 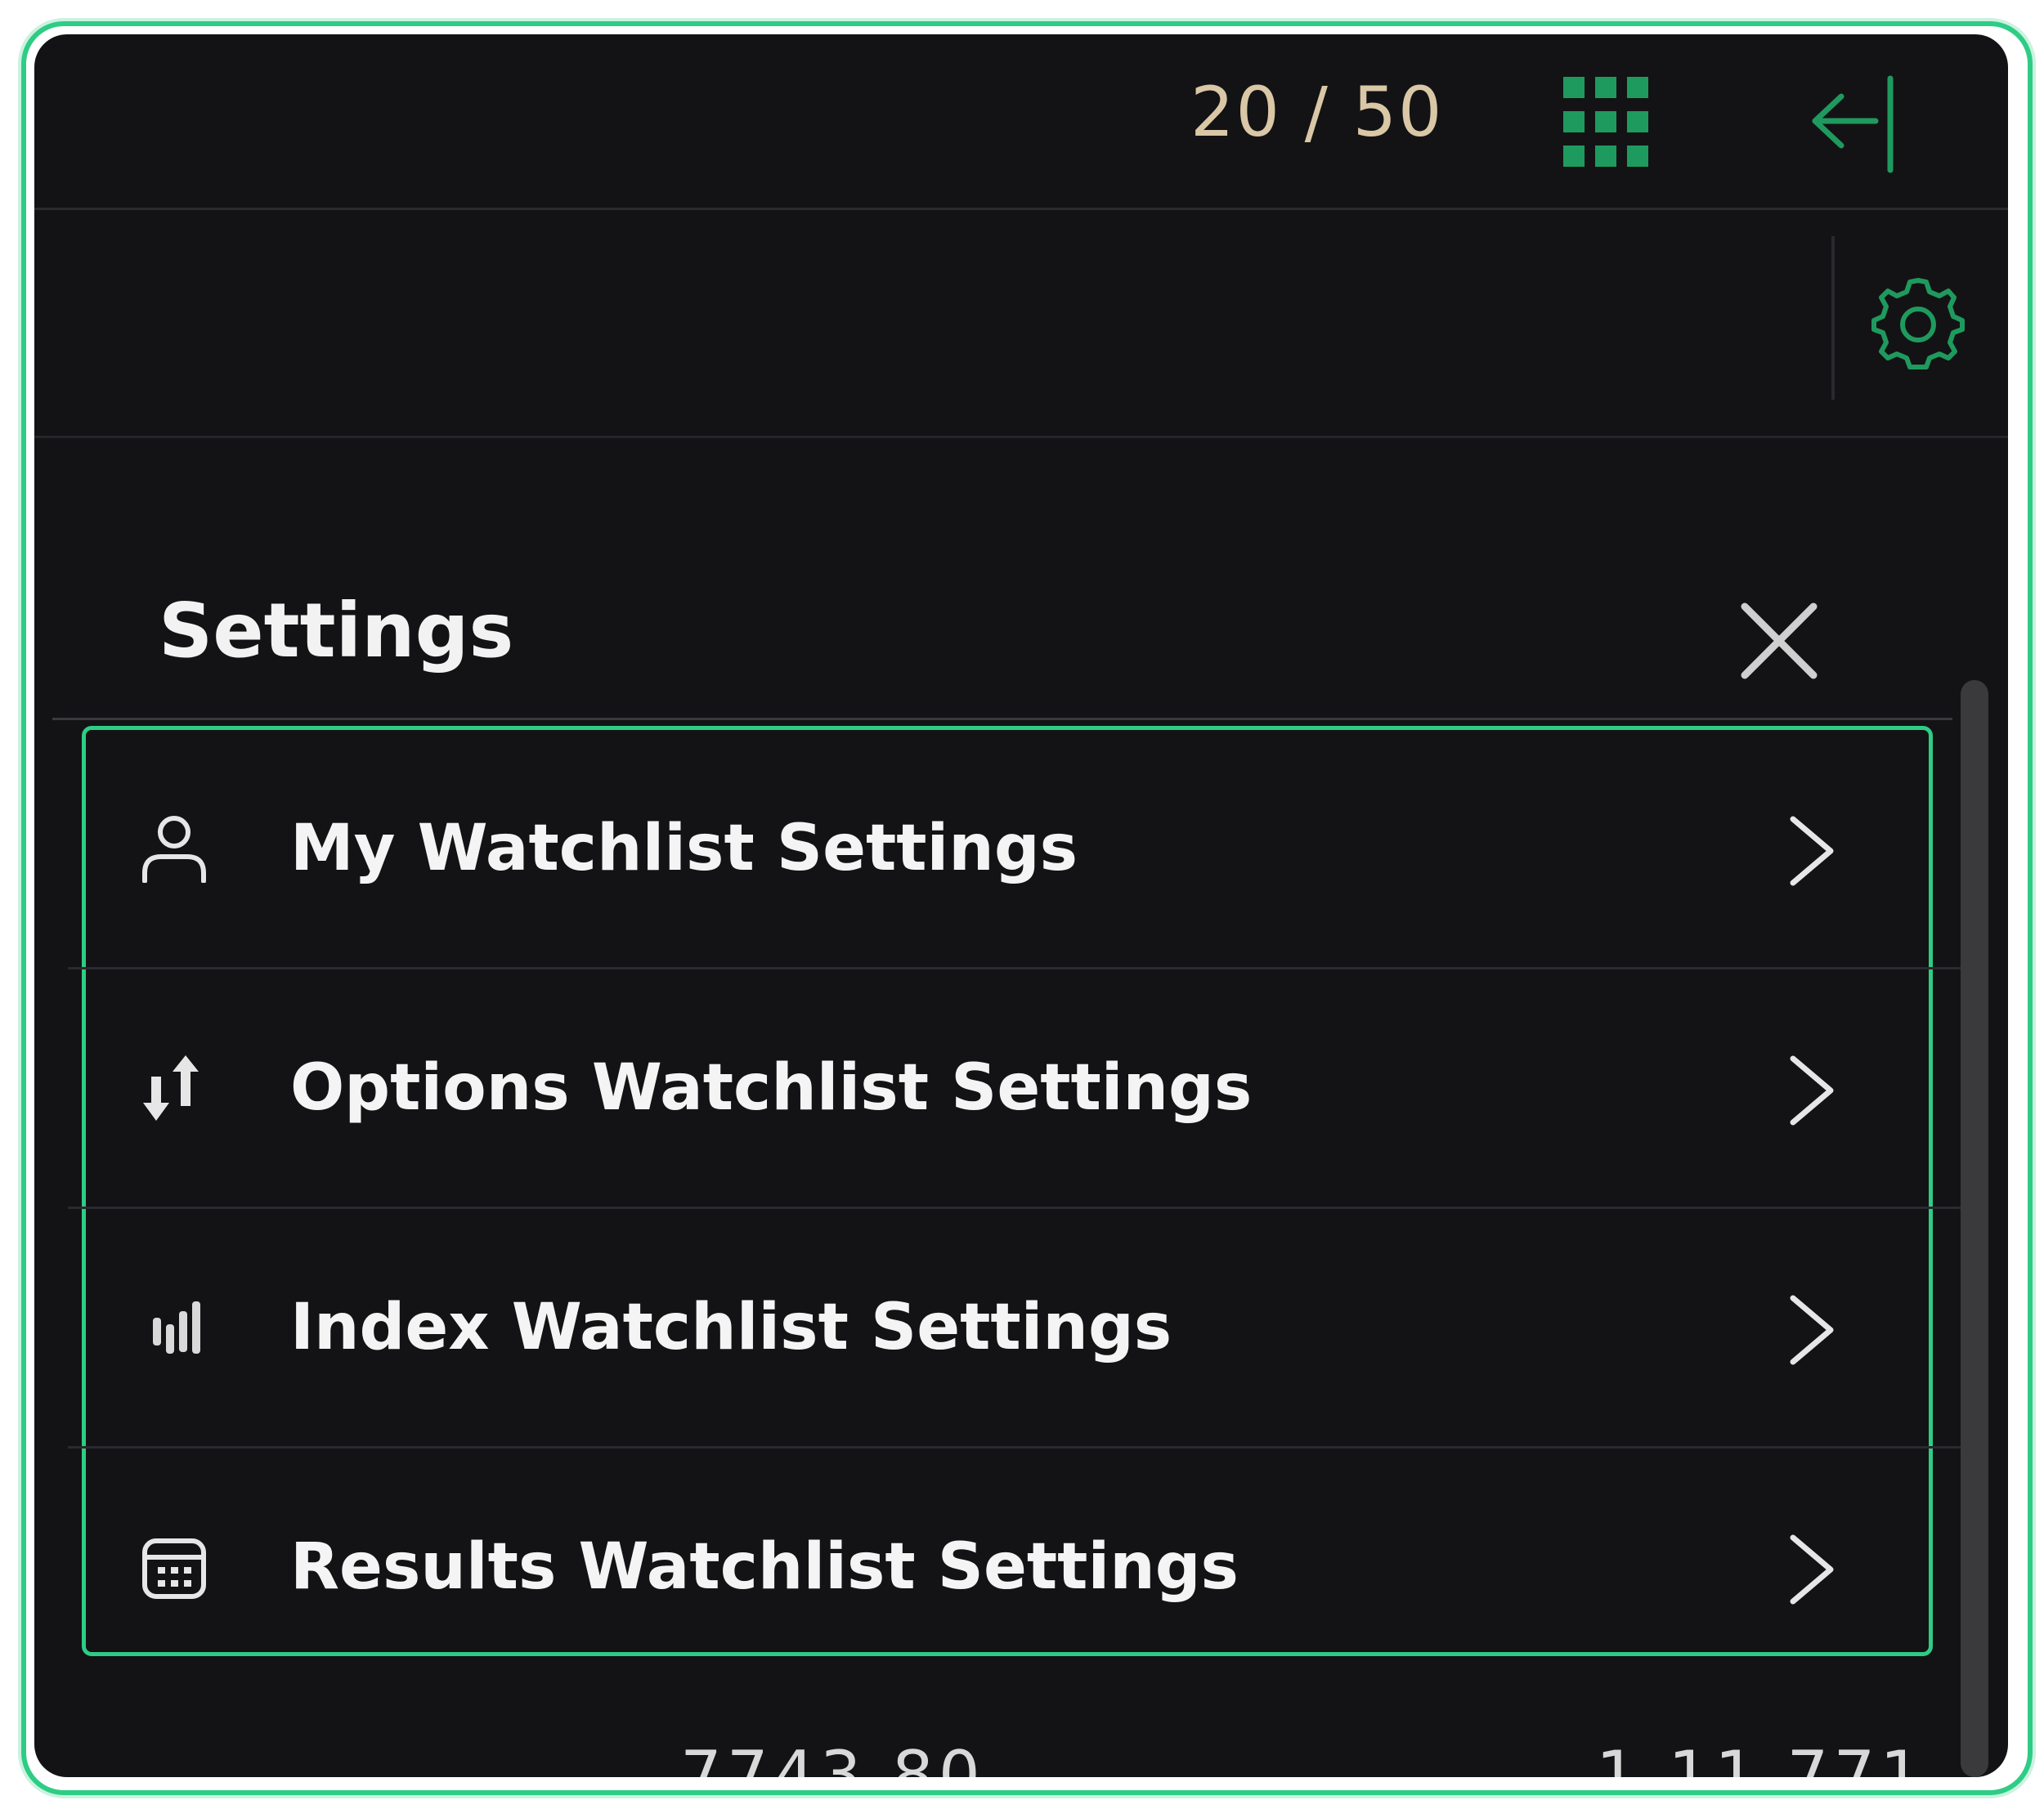 What do you see at coordinates (832, 1757) in the screenshot?
I see `partial-row-value: 7743.80` at bounding box center [832, 1757].